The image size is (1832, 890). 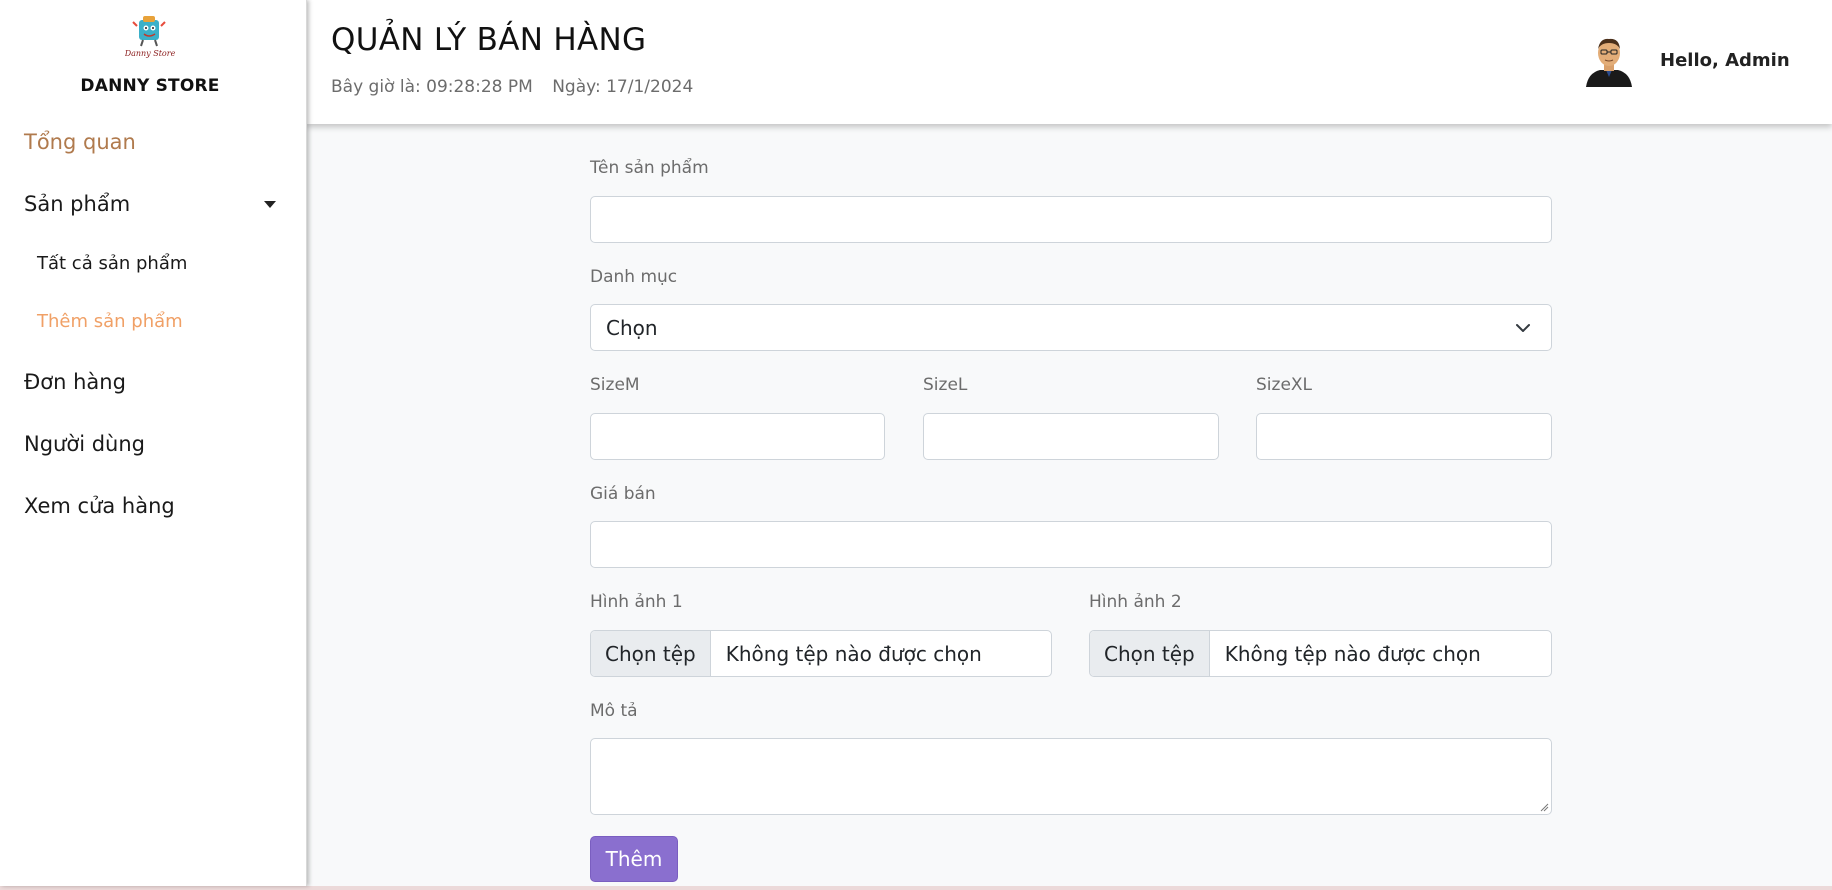 What do you see at coordinates (634, 859) in the screenshot?
I see `add-product-button: Thêm` at bounding box center [634, 859].